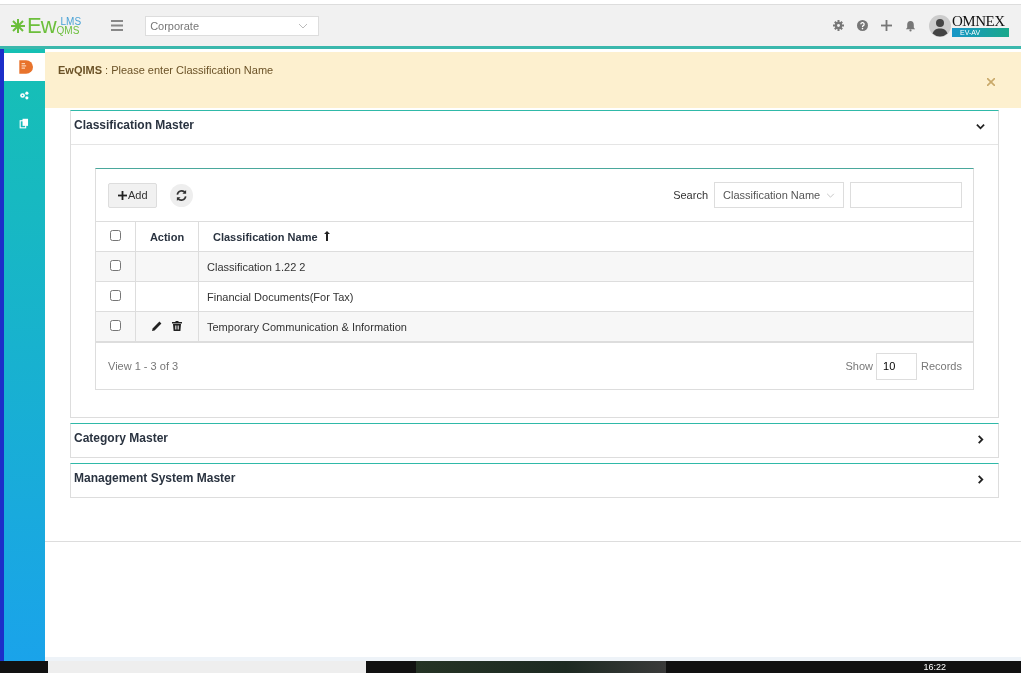 The width and height of the screenshot is (1021, 673). I want to click on record-count: View 1 - 3 of 3, so click(143, 366).